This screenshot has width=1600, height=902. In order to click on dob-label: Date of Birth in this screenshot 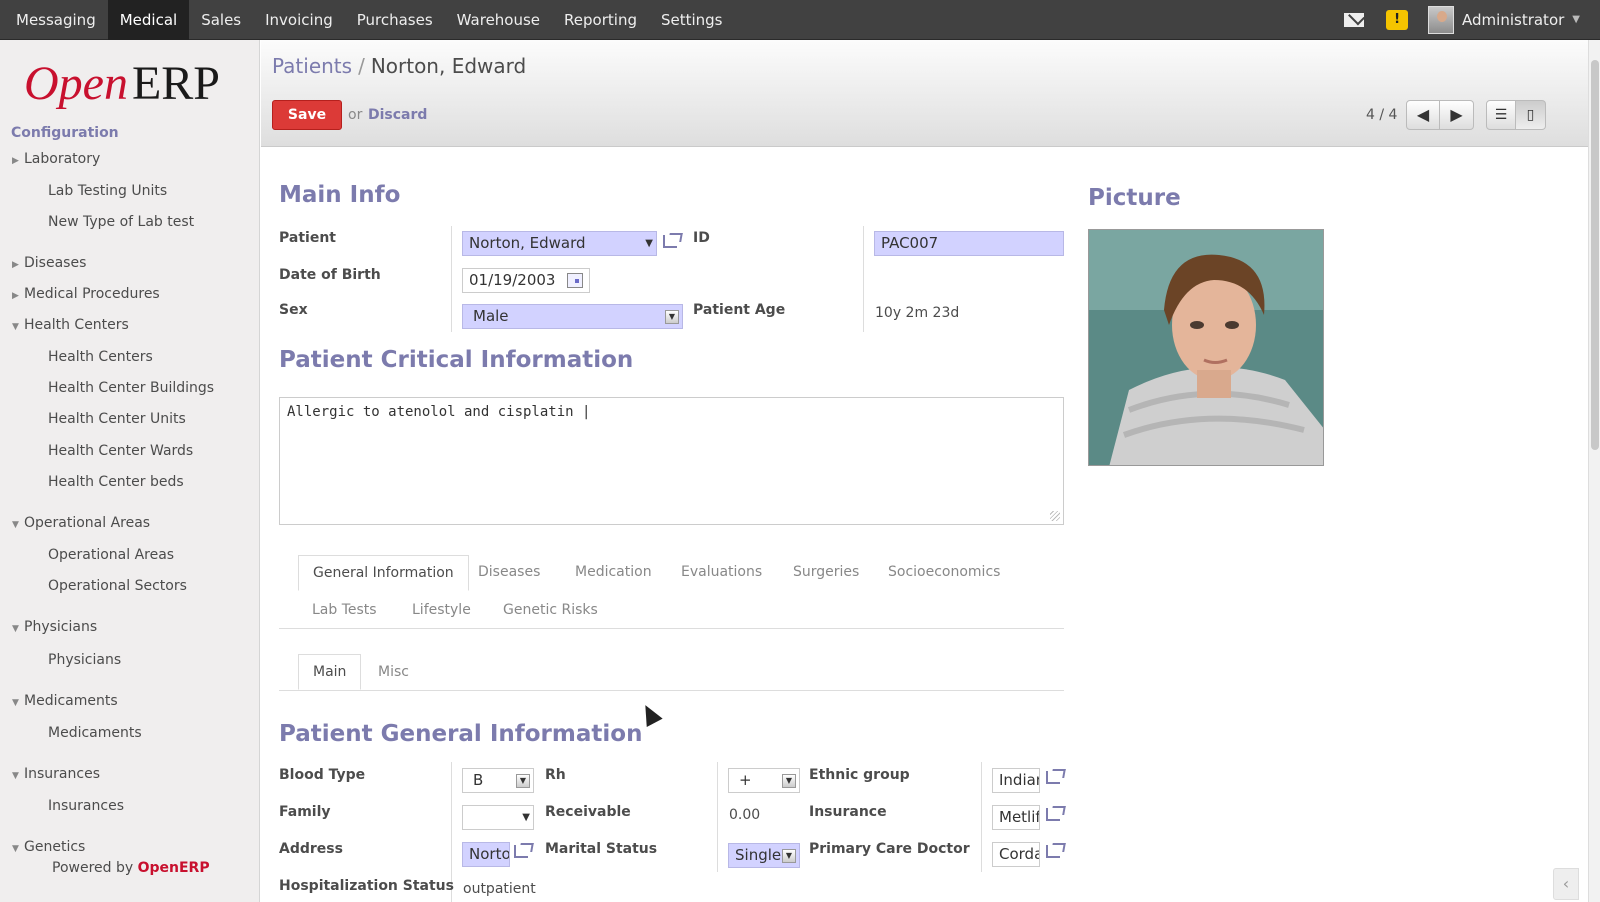, I will do `click(330, 275)`.